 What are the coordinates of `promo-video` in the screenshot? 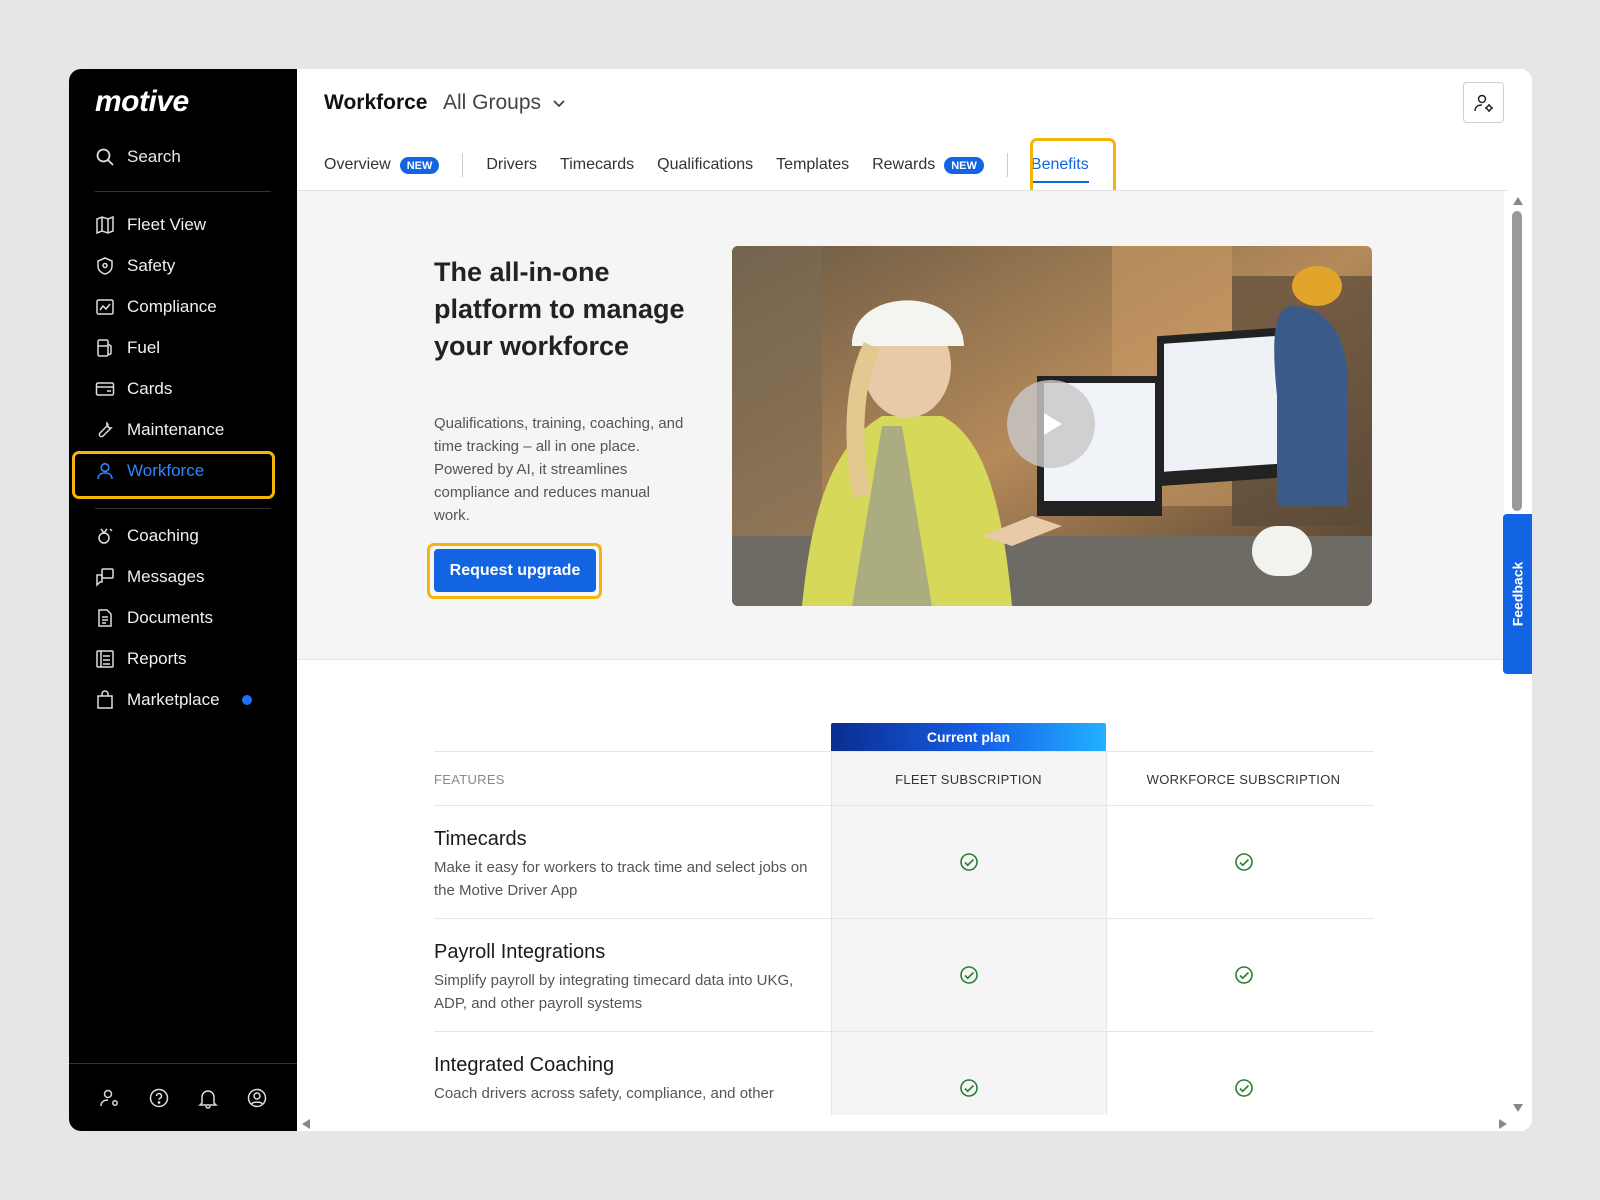 It's located at (1052, 426).